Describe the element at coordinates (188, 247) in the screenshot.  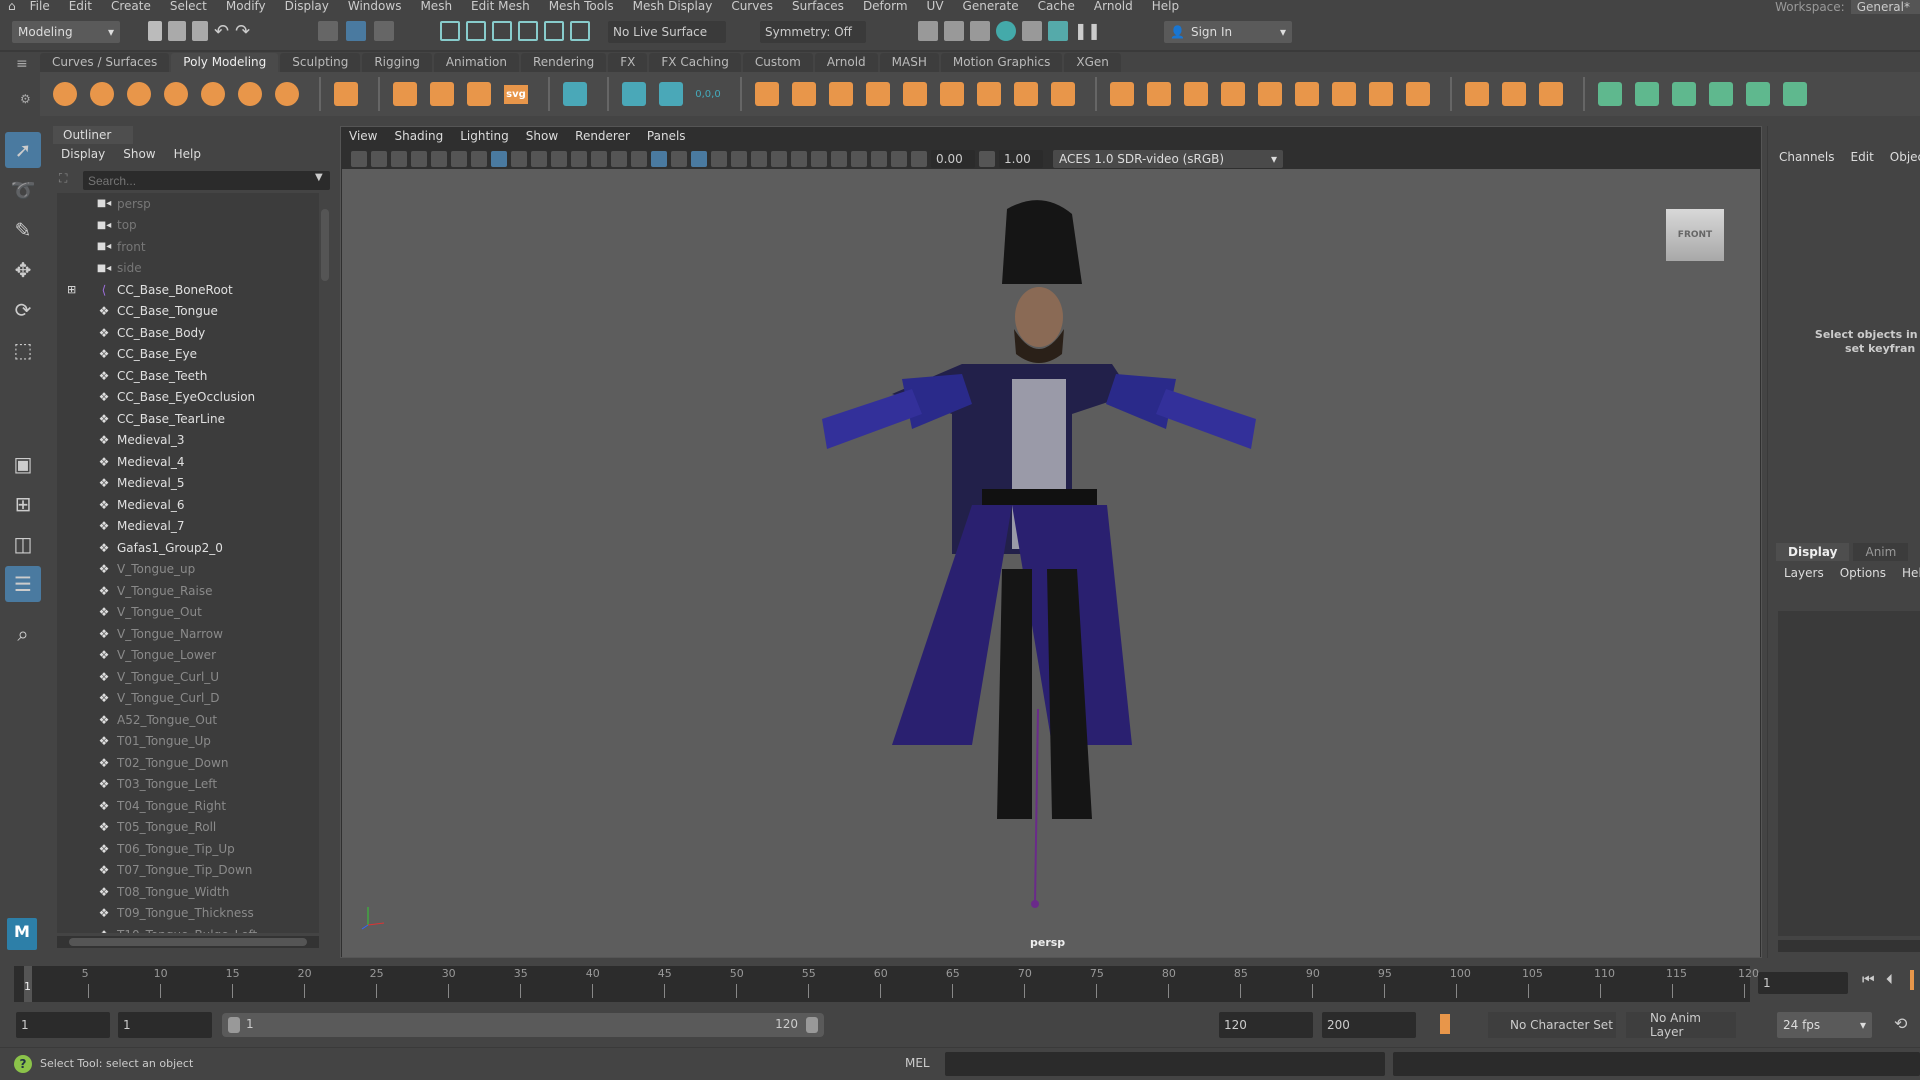
I see `outliner-item: ■◂ front` at that location.